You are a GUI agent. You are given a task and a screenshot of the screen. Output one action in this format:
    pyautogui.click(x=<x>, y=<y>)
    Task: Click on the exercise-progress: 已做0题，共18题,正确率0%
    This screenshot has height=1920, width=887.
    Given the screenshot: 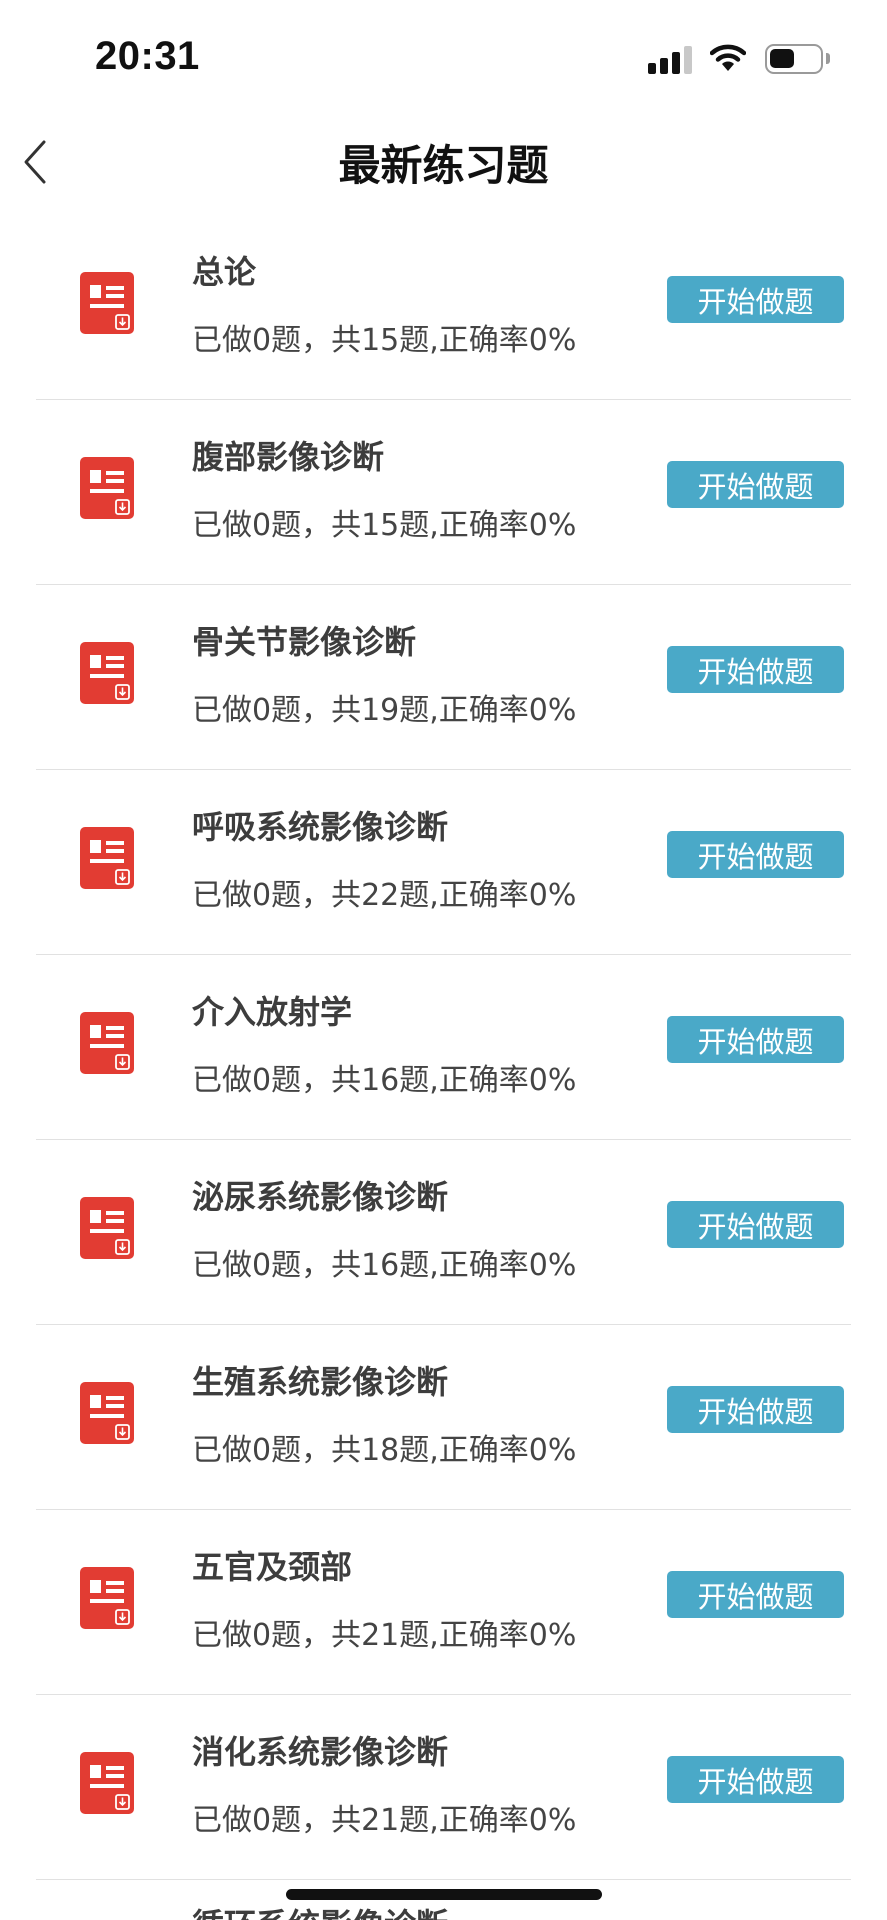 What is the action you would take?
    pyautogui.click(x=384, y=1450)
    